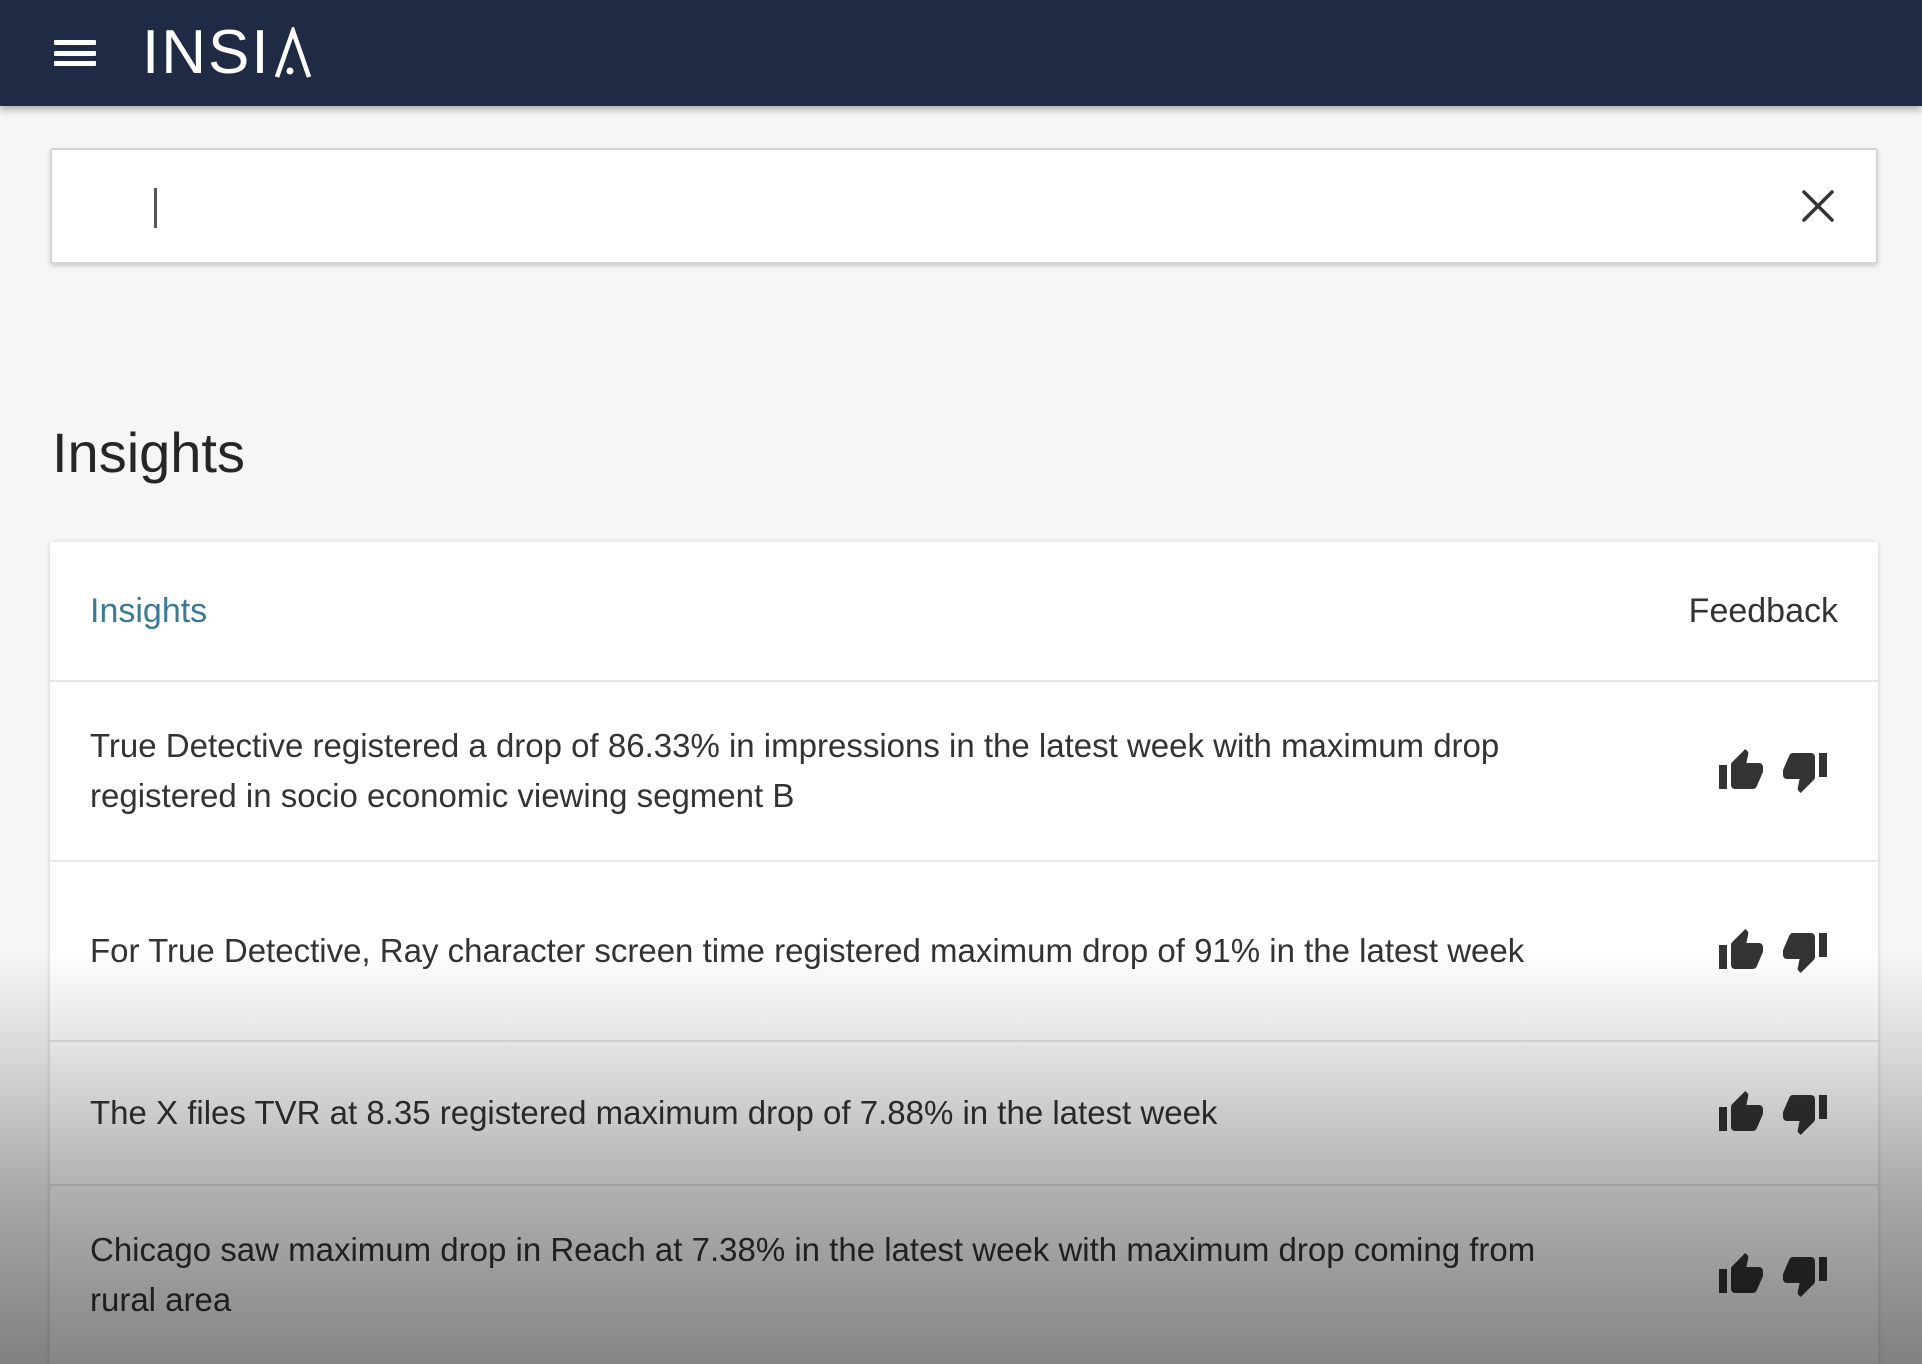 The height and width of the screenshot is (1364, 1922). I want to click on search-box, so click(964, 206).